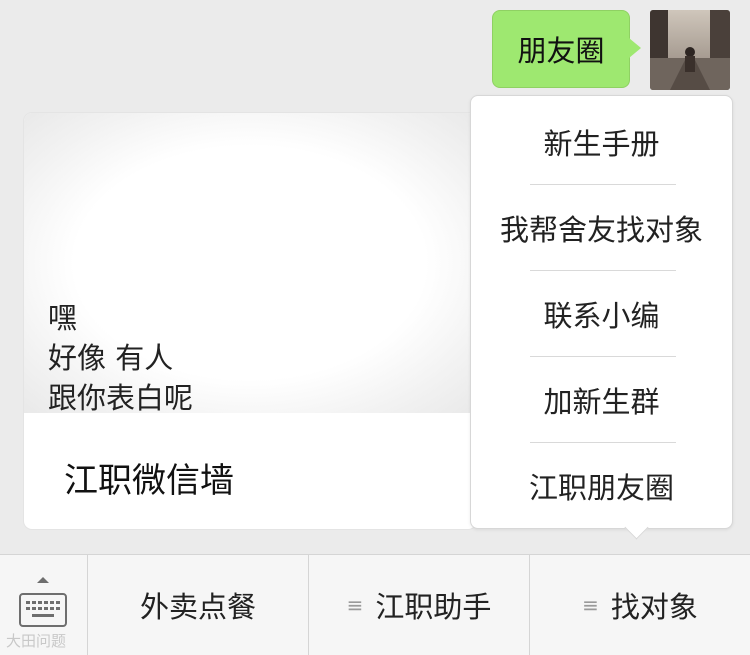 This screenshot has width=750, height=655. What do you see at coordinates (601, 228) in the screenshot?
I see `popup-item-find-match-for-roommate: 我帮舍友找对象` at bounding box center [601, 228].